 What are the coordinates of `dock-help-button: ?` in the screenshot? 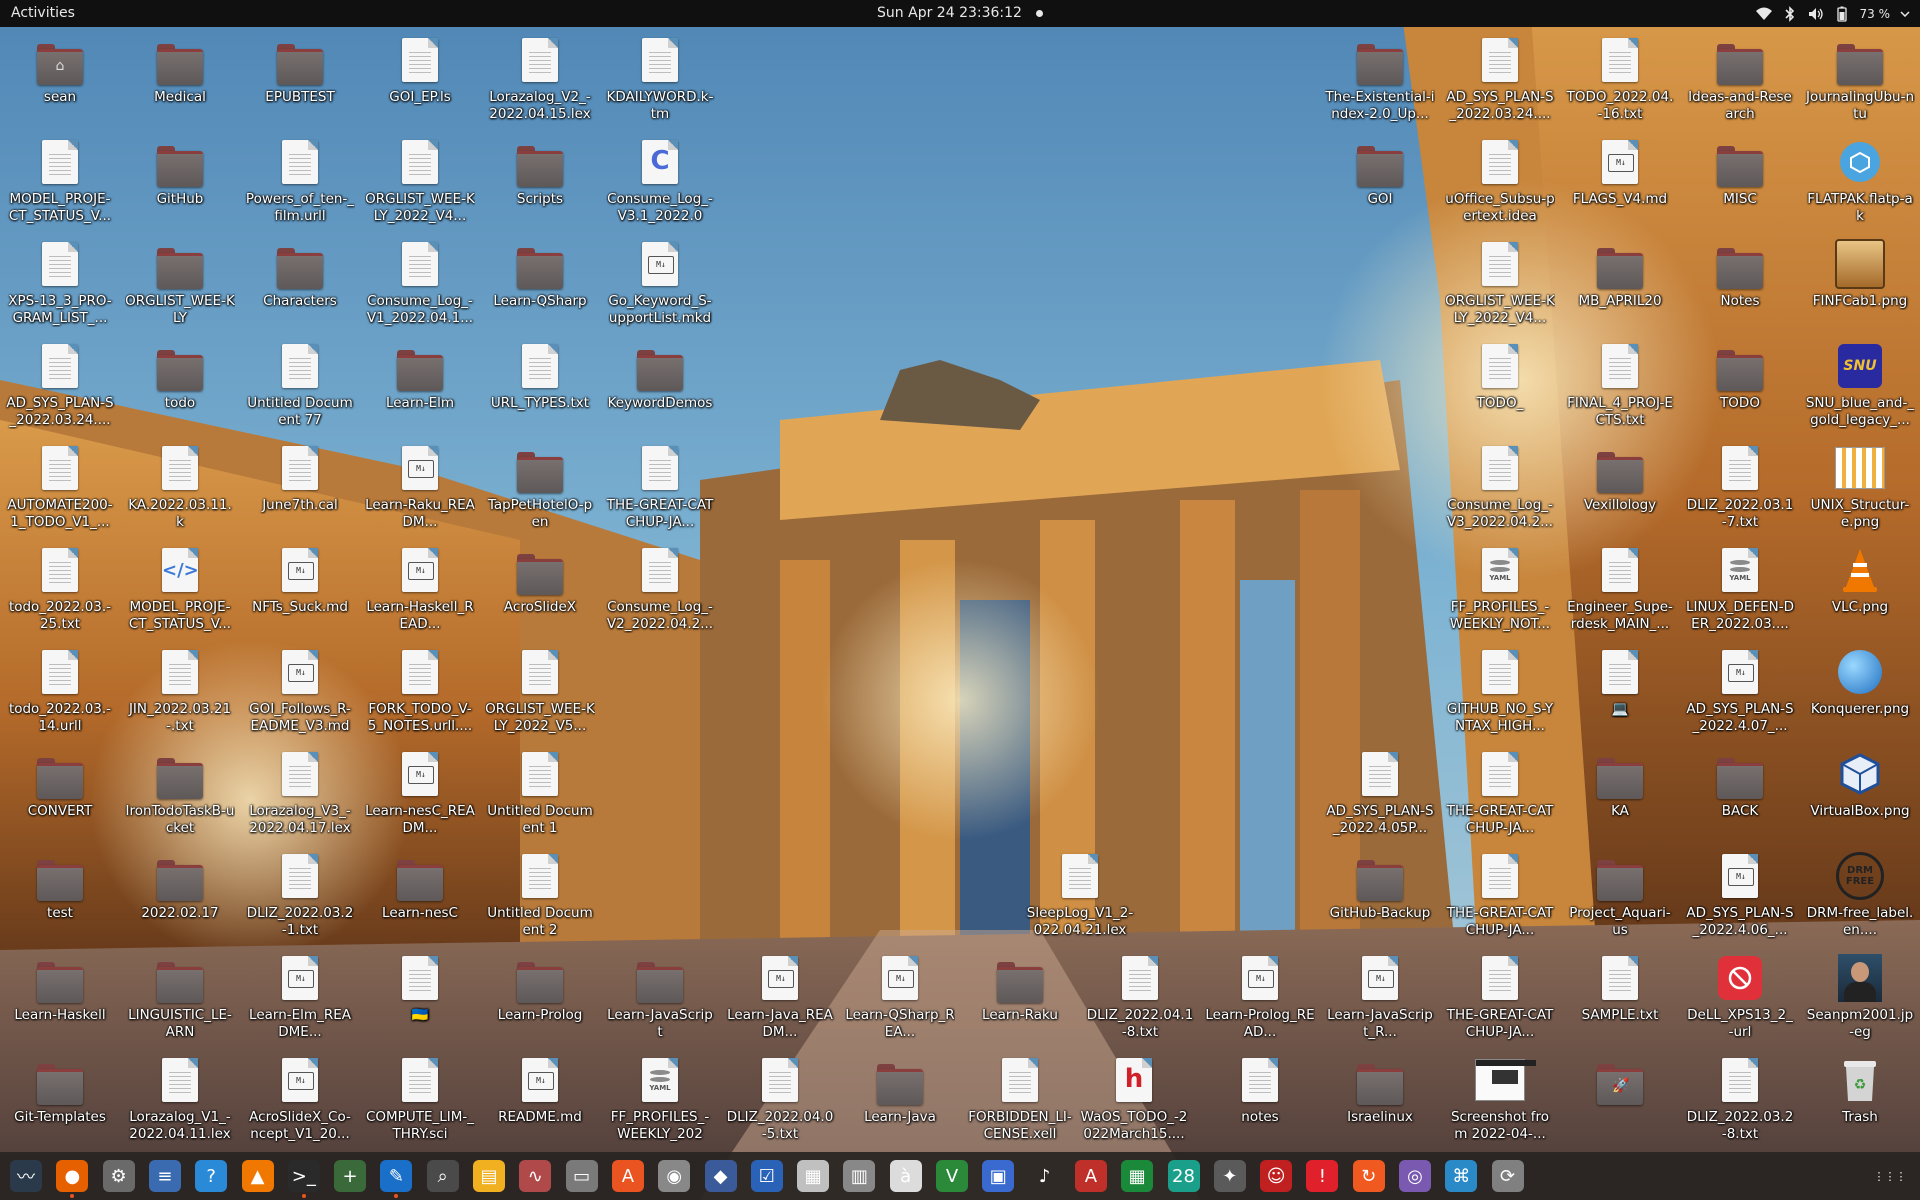 It's located at (211, 1176).